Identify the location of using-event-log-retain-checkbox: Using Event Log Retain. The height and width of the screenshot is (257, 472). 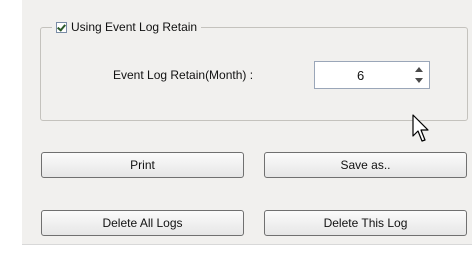
(127, 27).